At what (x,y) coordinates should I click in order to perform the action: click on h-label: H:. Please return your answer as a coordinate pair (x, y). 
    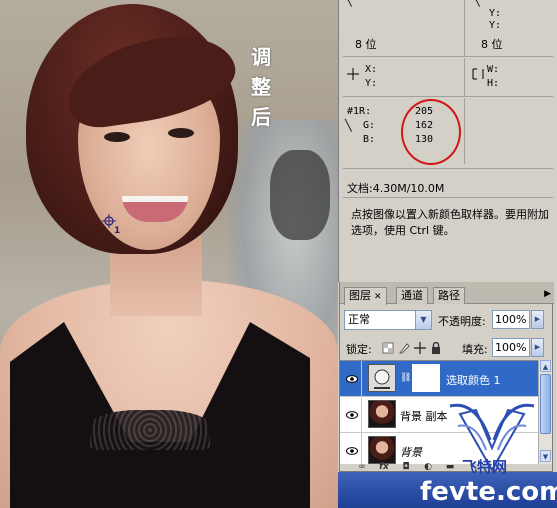
    Looking at the image, I should click on (493, 83).